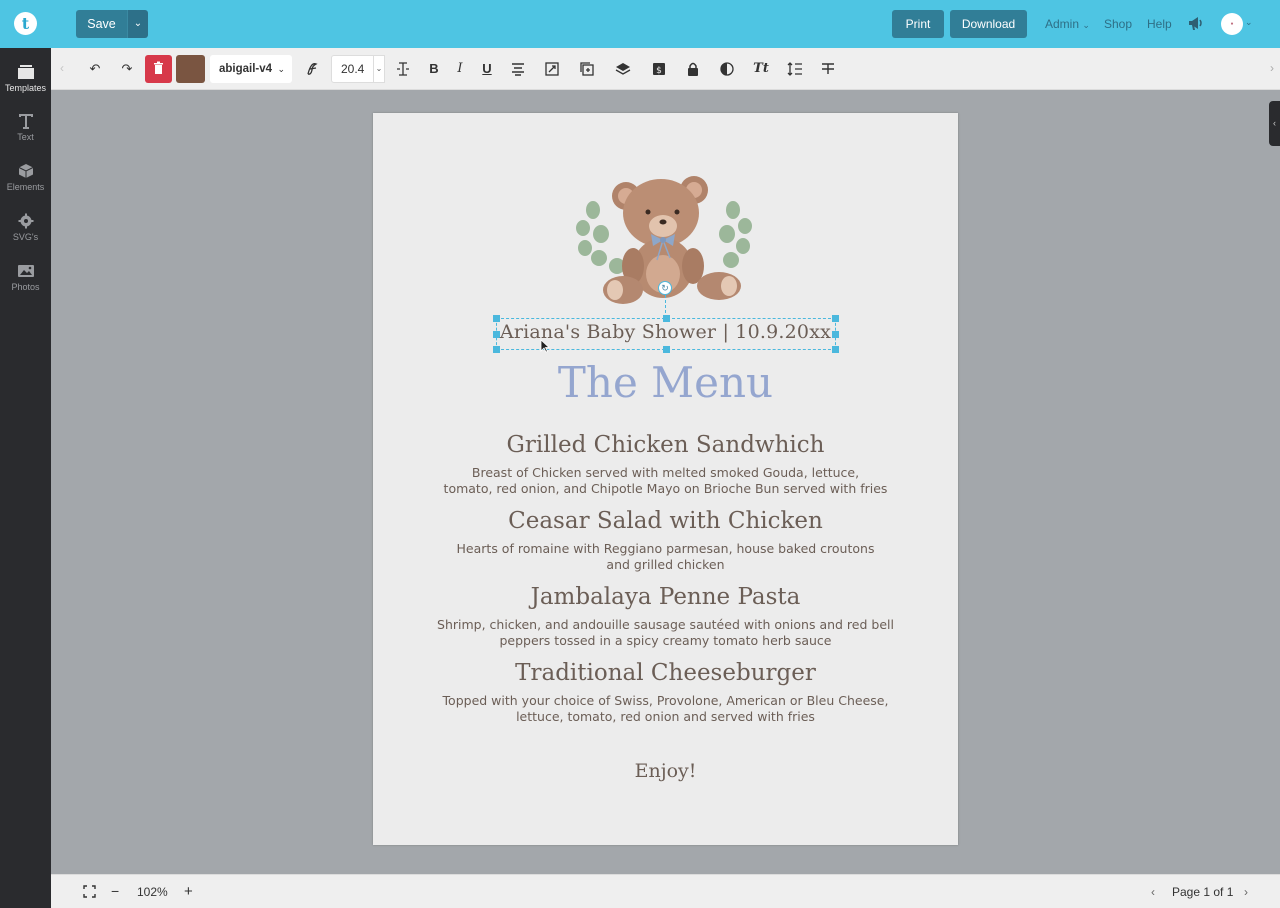 The image size is (1280, 908). What do you see at coordinates (665, 445) in the screenshot?
I see `menu-item-name: Grilled Chicken Sandwhich` at bounding box center [665, 445].